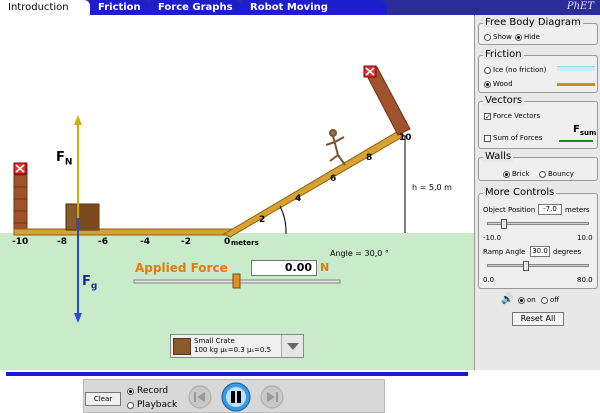 This screenshot has height=413, width=600. Describe the element at coordinates (283, 220) in the screenshot. I see `angle-arc` at that location.